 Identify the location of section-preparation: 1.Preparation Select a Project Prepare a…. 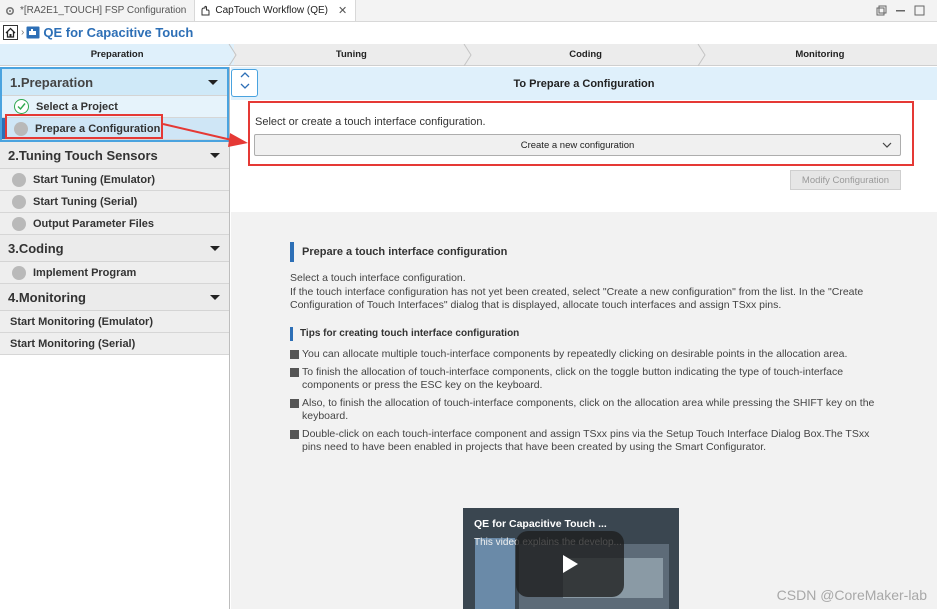
(114, 104).